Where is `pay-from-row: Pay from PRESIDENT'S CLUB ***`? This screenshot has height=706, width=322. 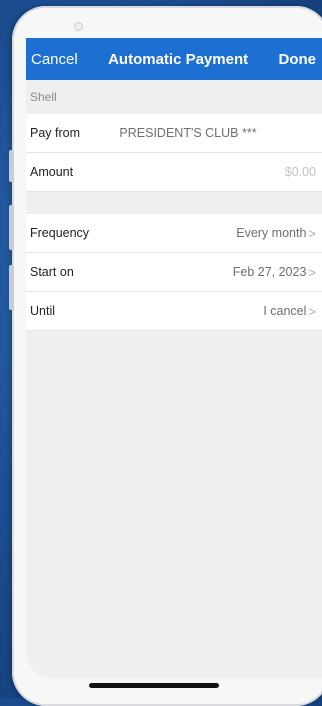
pay-from-row: Pay from PRESIDENT'S CLUB *** is located at coordinates (174, 133).